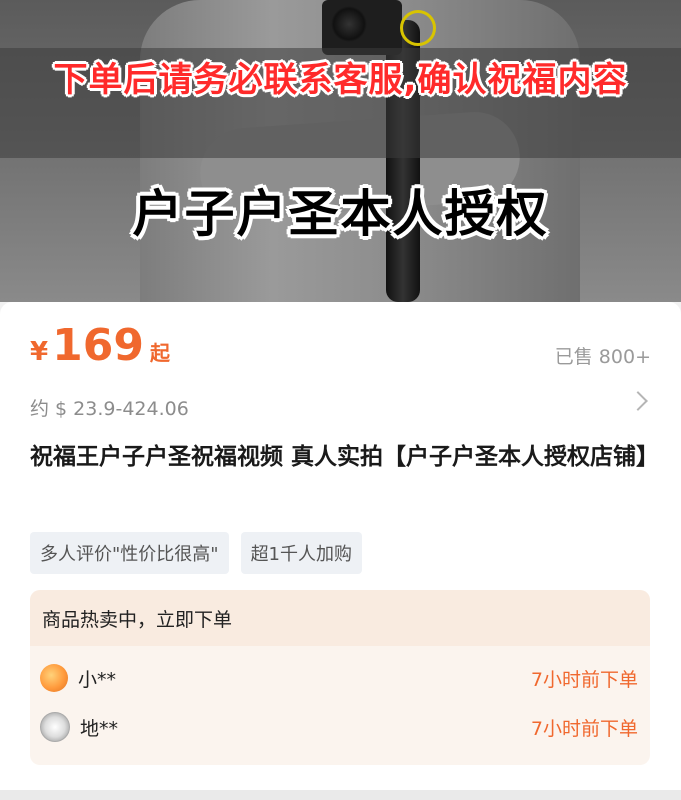 The image size is (681, 800). Describe the element at coordinates (339, 727) in the screenshot. I see `order-item: 地** 7小时前下单` at that location.